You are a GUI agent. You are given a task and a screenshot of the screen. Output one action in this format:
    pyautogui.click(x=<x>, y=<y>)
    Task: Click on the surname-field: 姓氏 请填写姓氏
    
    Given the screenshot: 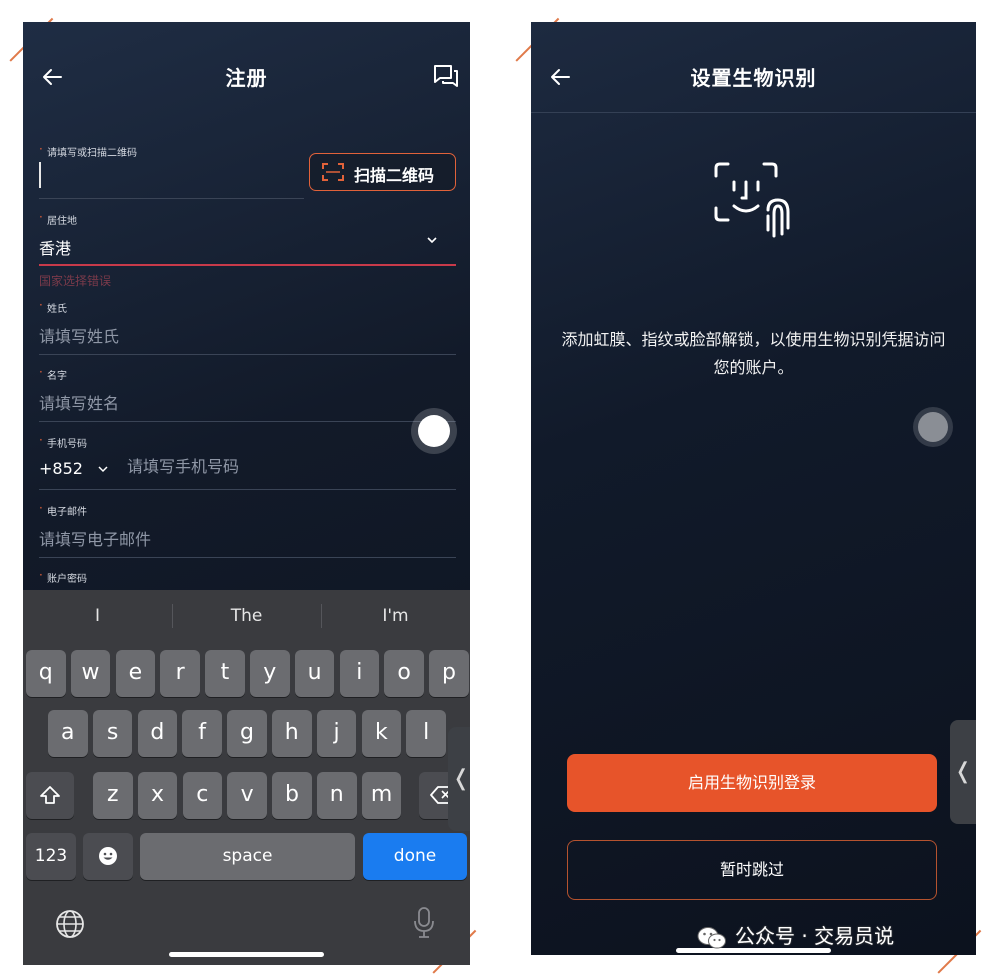 What is the action you would take?
    pyautogui.click(x=247, y=326)
    